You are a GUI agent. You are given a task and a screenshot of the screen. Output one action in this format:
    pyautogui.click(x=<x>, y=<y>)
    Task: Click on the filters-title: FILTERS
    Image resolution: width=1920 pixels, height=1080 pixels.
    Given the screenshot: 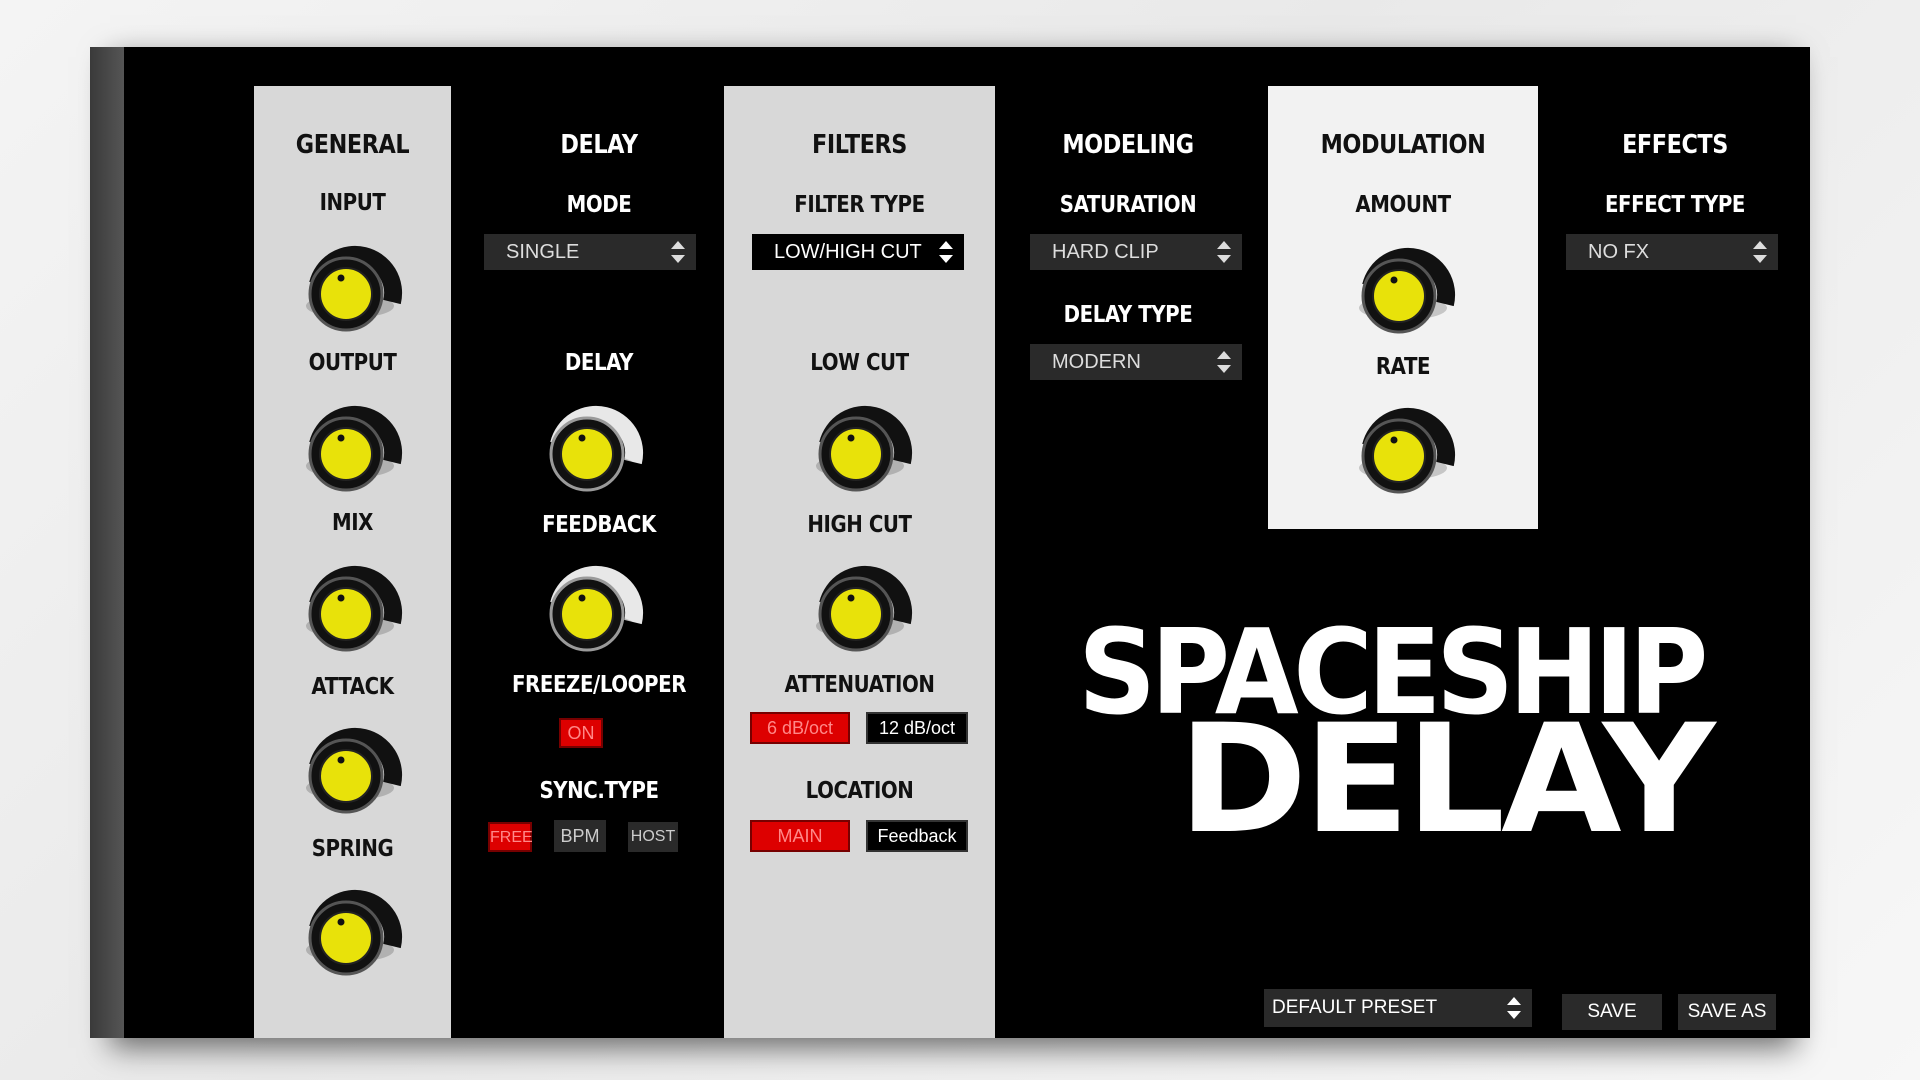 What is the action you would take?
    pyautogui.click(x=859, y=145)
    